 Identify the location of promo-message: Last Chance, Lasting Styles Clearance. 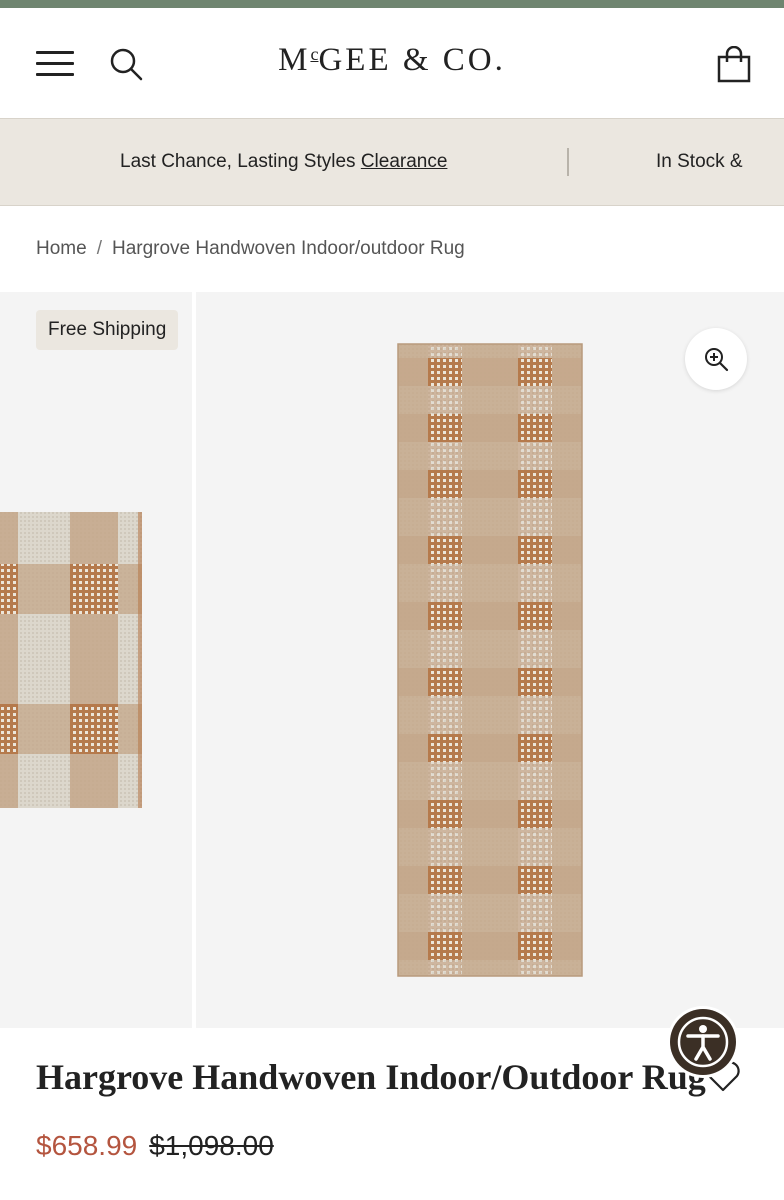
(284, 161).